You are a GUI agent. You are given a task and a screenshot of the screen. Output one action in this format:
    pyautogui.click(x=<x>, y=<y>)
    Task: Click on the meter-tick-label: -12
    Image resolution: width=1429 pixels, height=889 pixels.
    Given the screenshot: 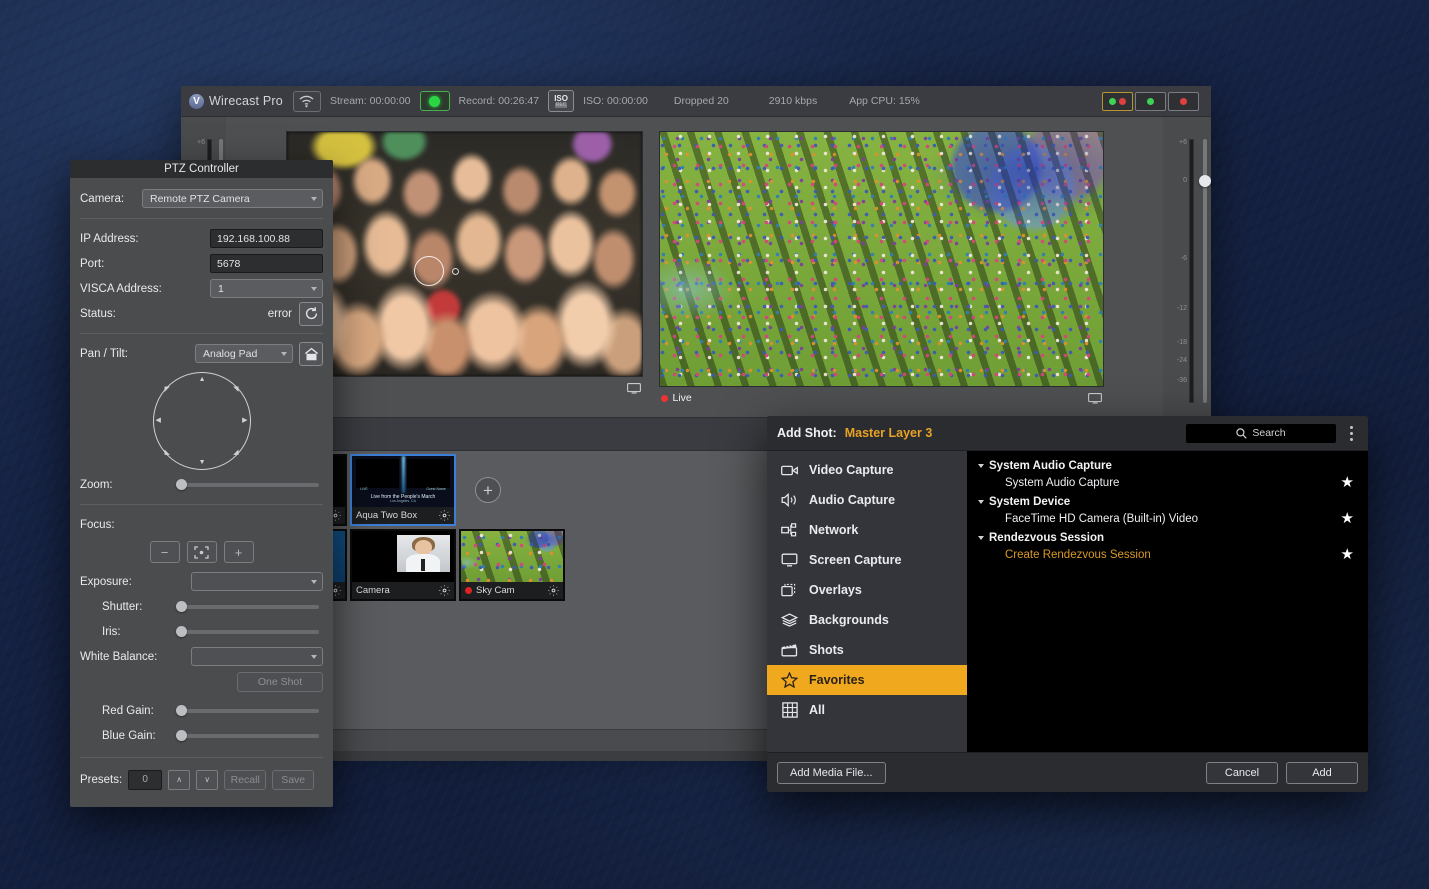 What is the action you would take?
    pyautogui.click(x=1181, y=308)
    